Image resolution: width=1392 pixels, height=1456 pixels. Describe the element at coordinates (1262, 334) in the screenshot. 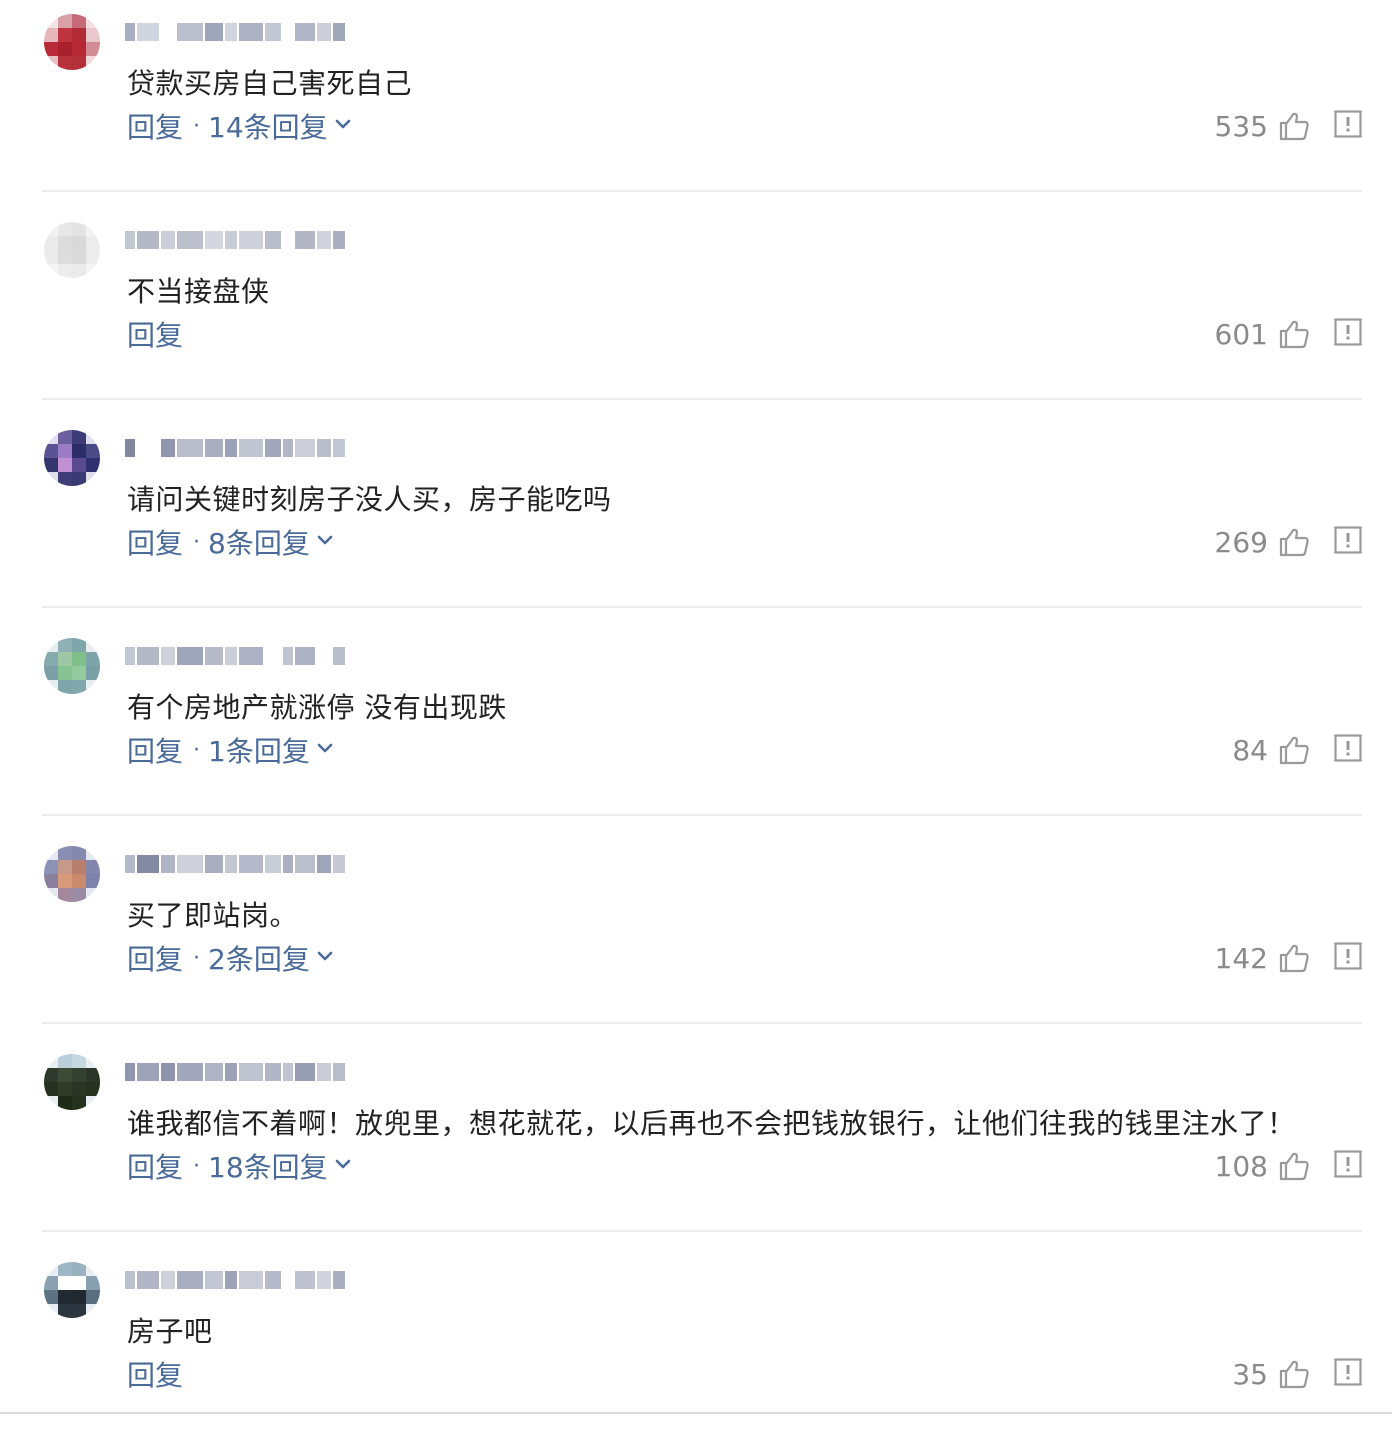

I see `like-button: 601` at that location.